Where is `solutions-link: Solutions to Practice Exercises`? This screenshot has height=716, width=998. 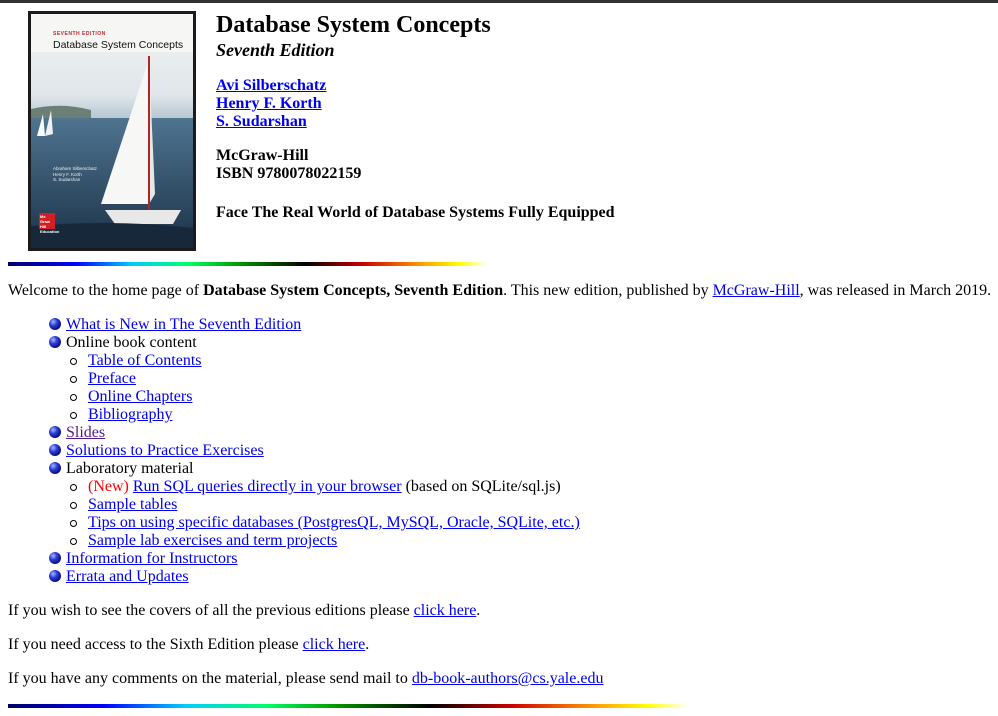
solutions-link: Solutions to Practice Exercises is located at coordinates (165, 450).